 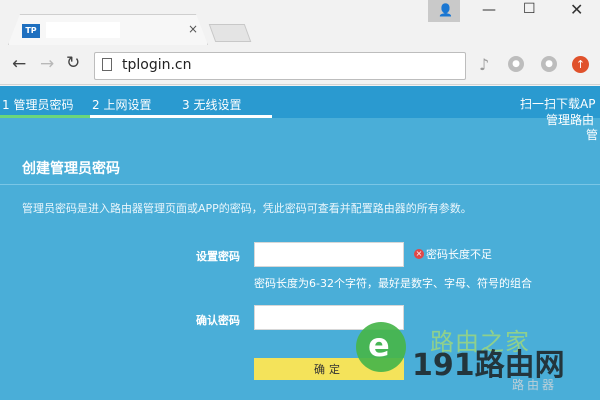 What do you see at coordinates (31, 31) in the screenshot?
I see `tab-favicon-icon: TP` at bounding box center [31, 31].